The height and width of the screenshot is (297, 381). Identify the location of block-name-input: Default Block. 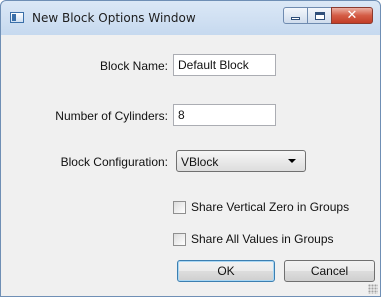
(224, 65).